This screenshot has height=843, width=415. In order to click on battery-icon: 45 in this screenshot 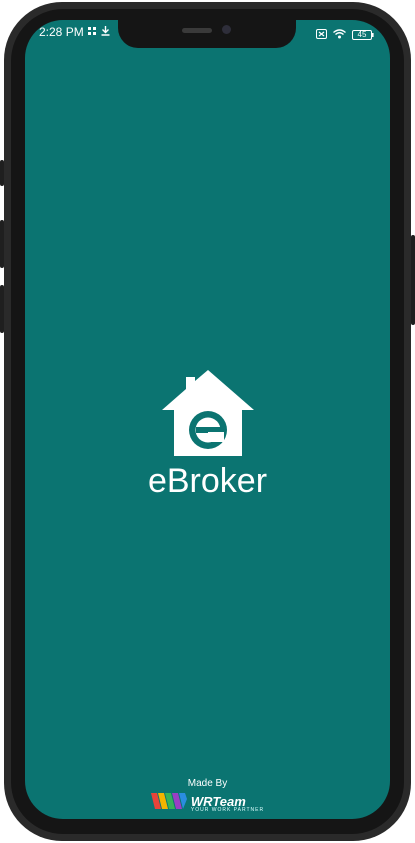, I will do `click(363, 35)`.